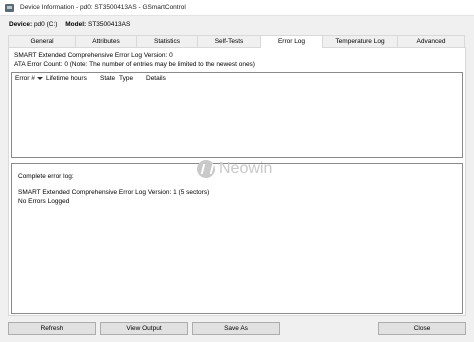  Describe the element at coordinates (156, 78) in the screenshot. I see `column-header-details: Details` at that location.